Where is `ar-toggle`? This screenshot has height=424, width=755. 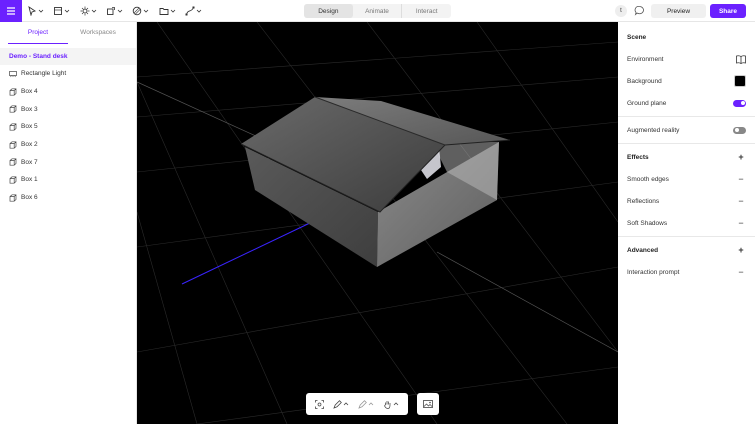 ar-toggle is located at coordinates (739, 130).